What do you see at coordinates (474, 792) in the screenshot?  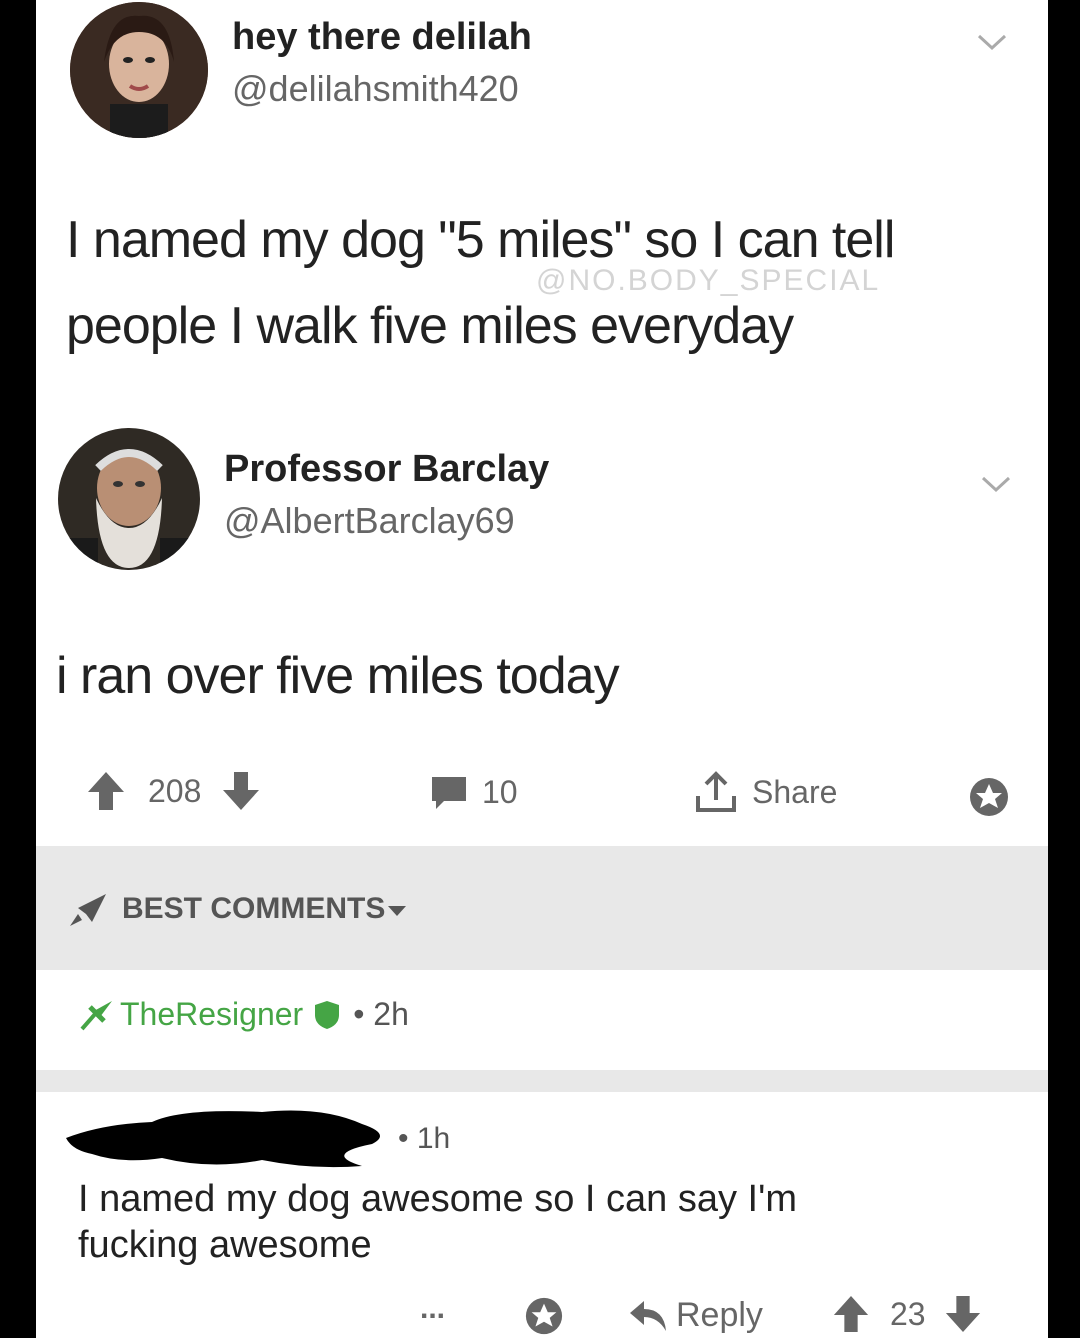 I see `comments-button: 10` at bounding box center [474, 792].